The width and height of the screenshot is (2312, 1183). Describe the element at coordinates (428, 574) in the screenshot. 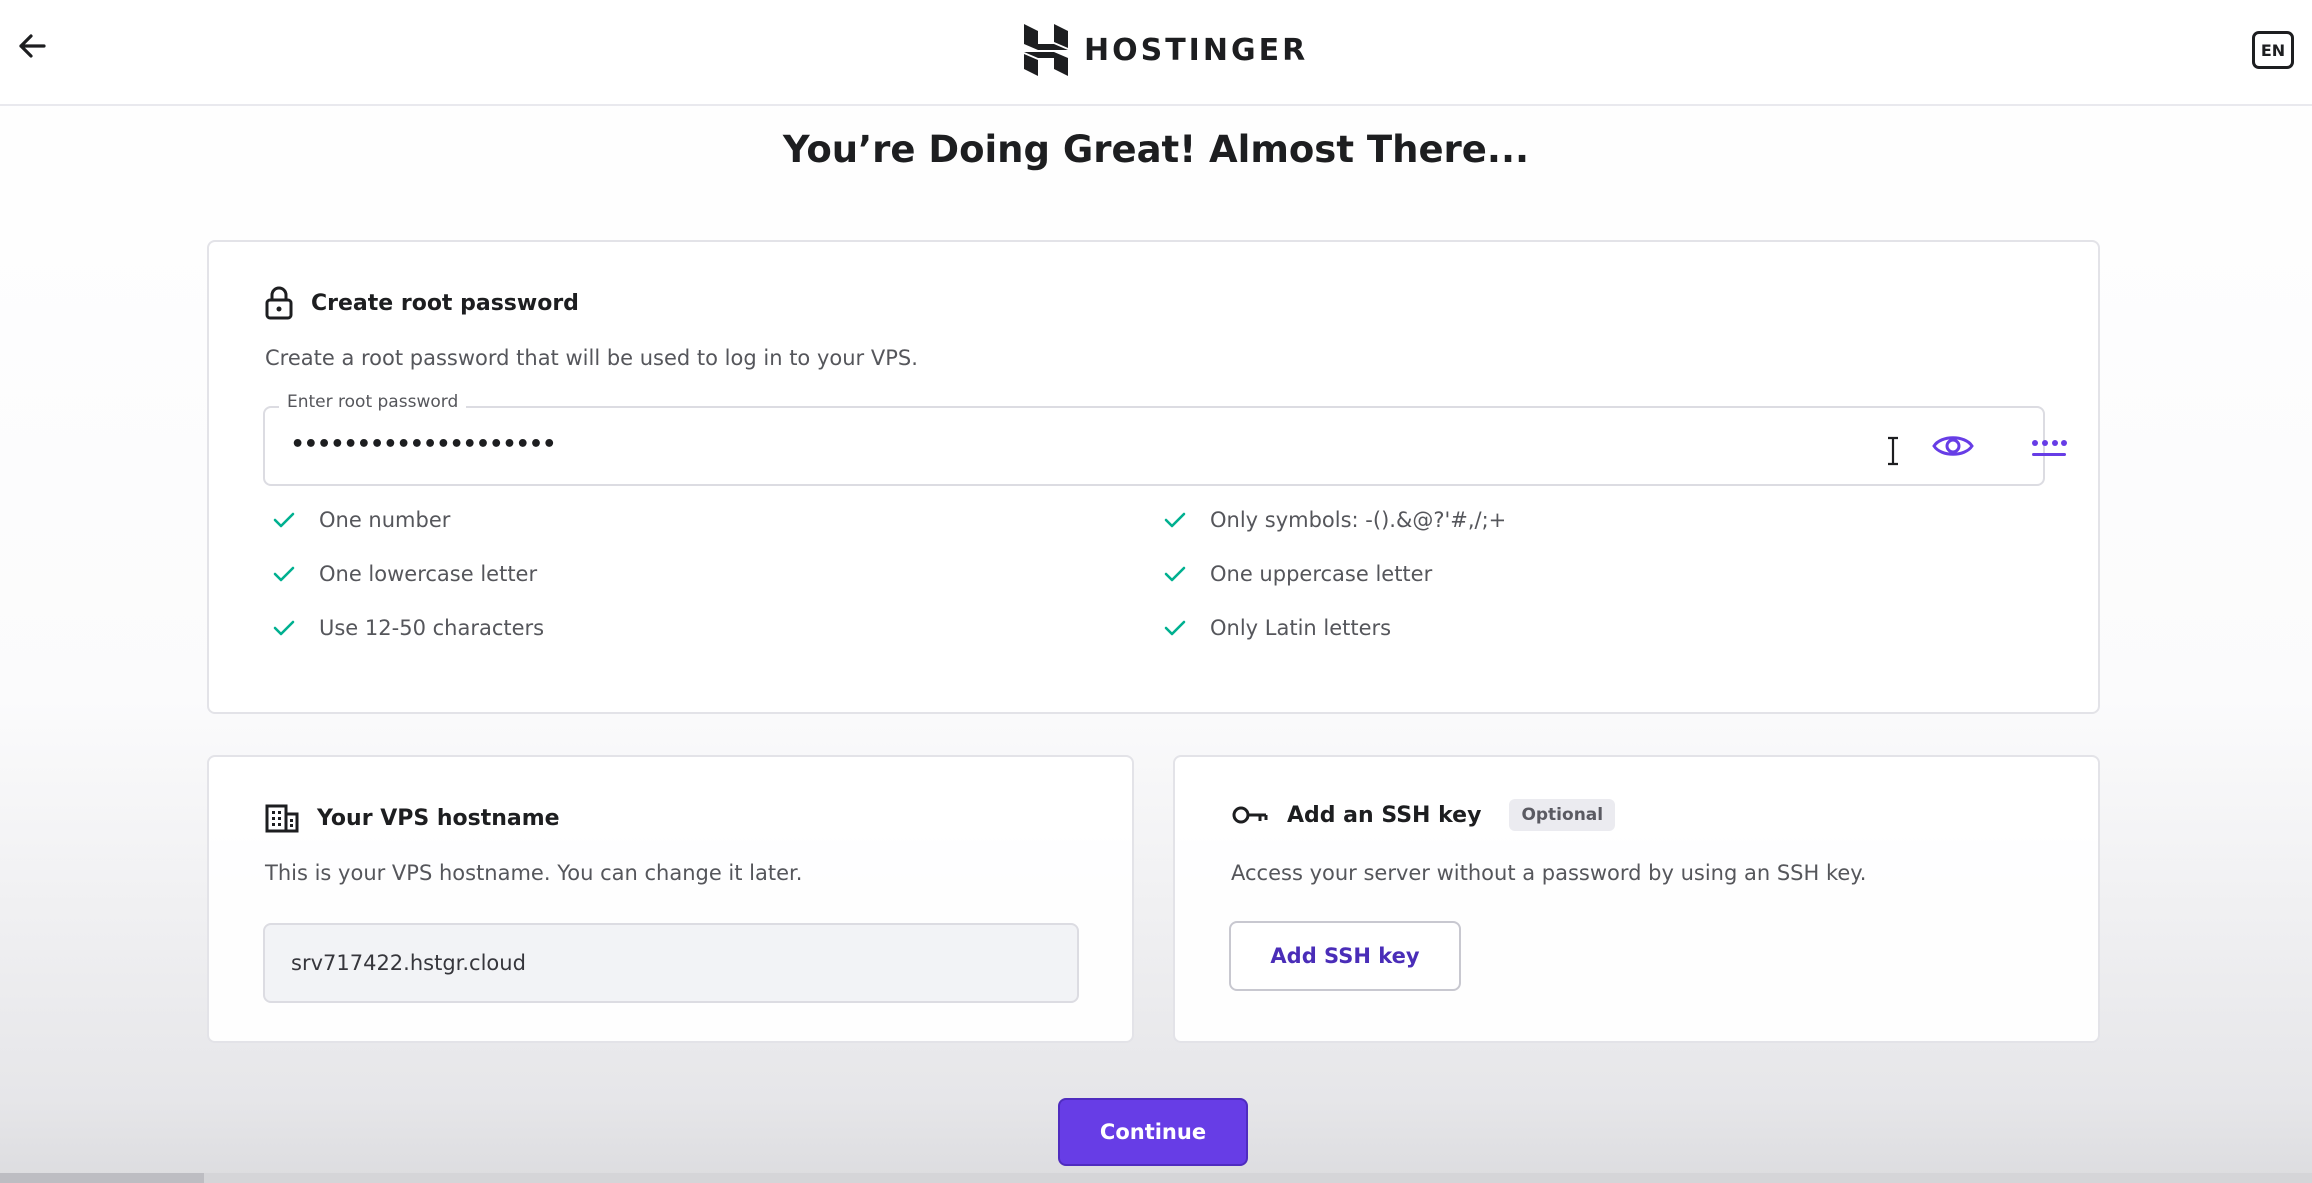

I see `requirement-label: One lowercase letter` at that location.